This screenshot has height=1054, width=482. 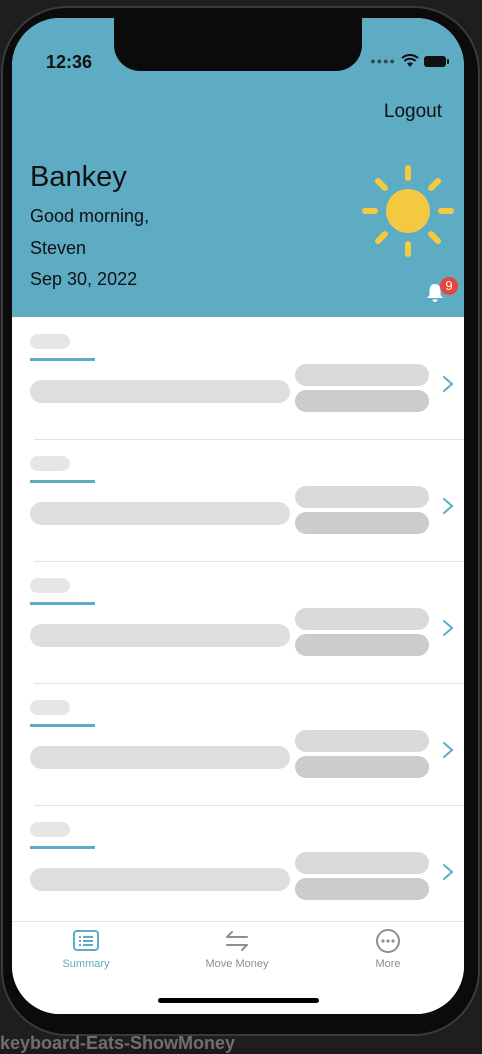 What do you see at coordinates (238, 1000) in the screenshot?
I see `home-indicator` at bounding box center [238, 1000].